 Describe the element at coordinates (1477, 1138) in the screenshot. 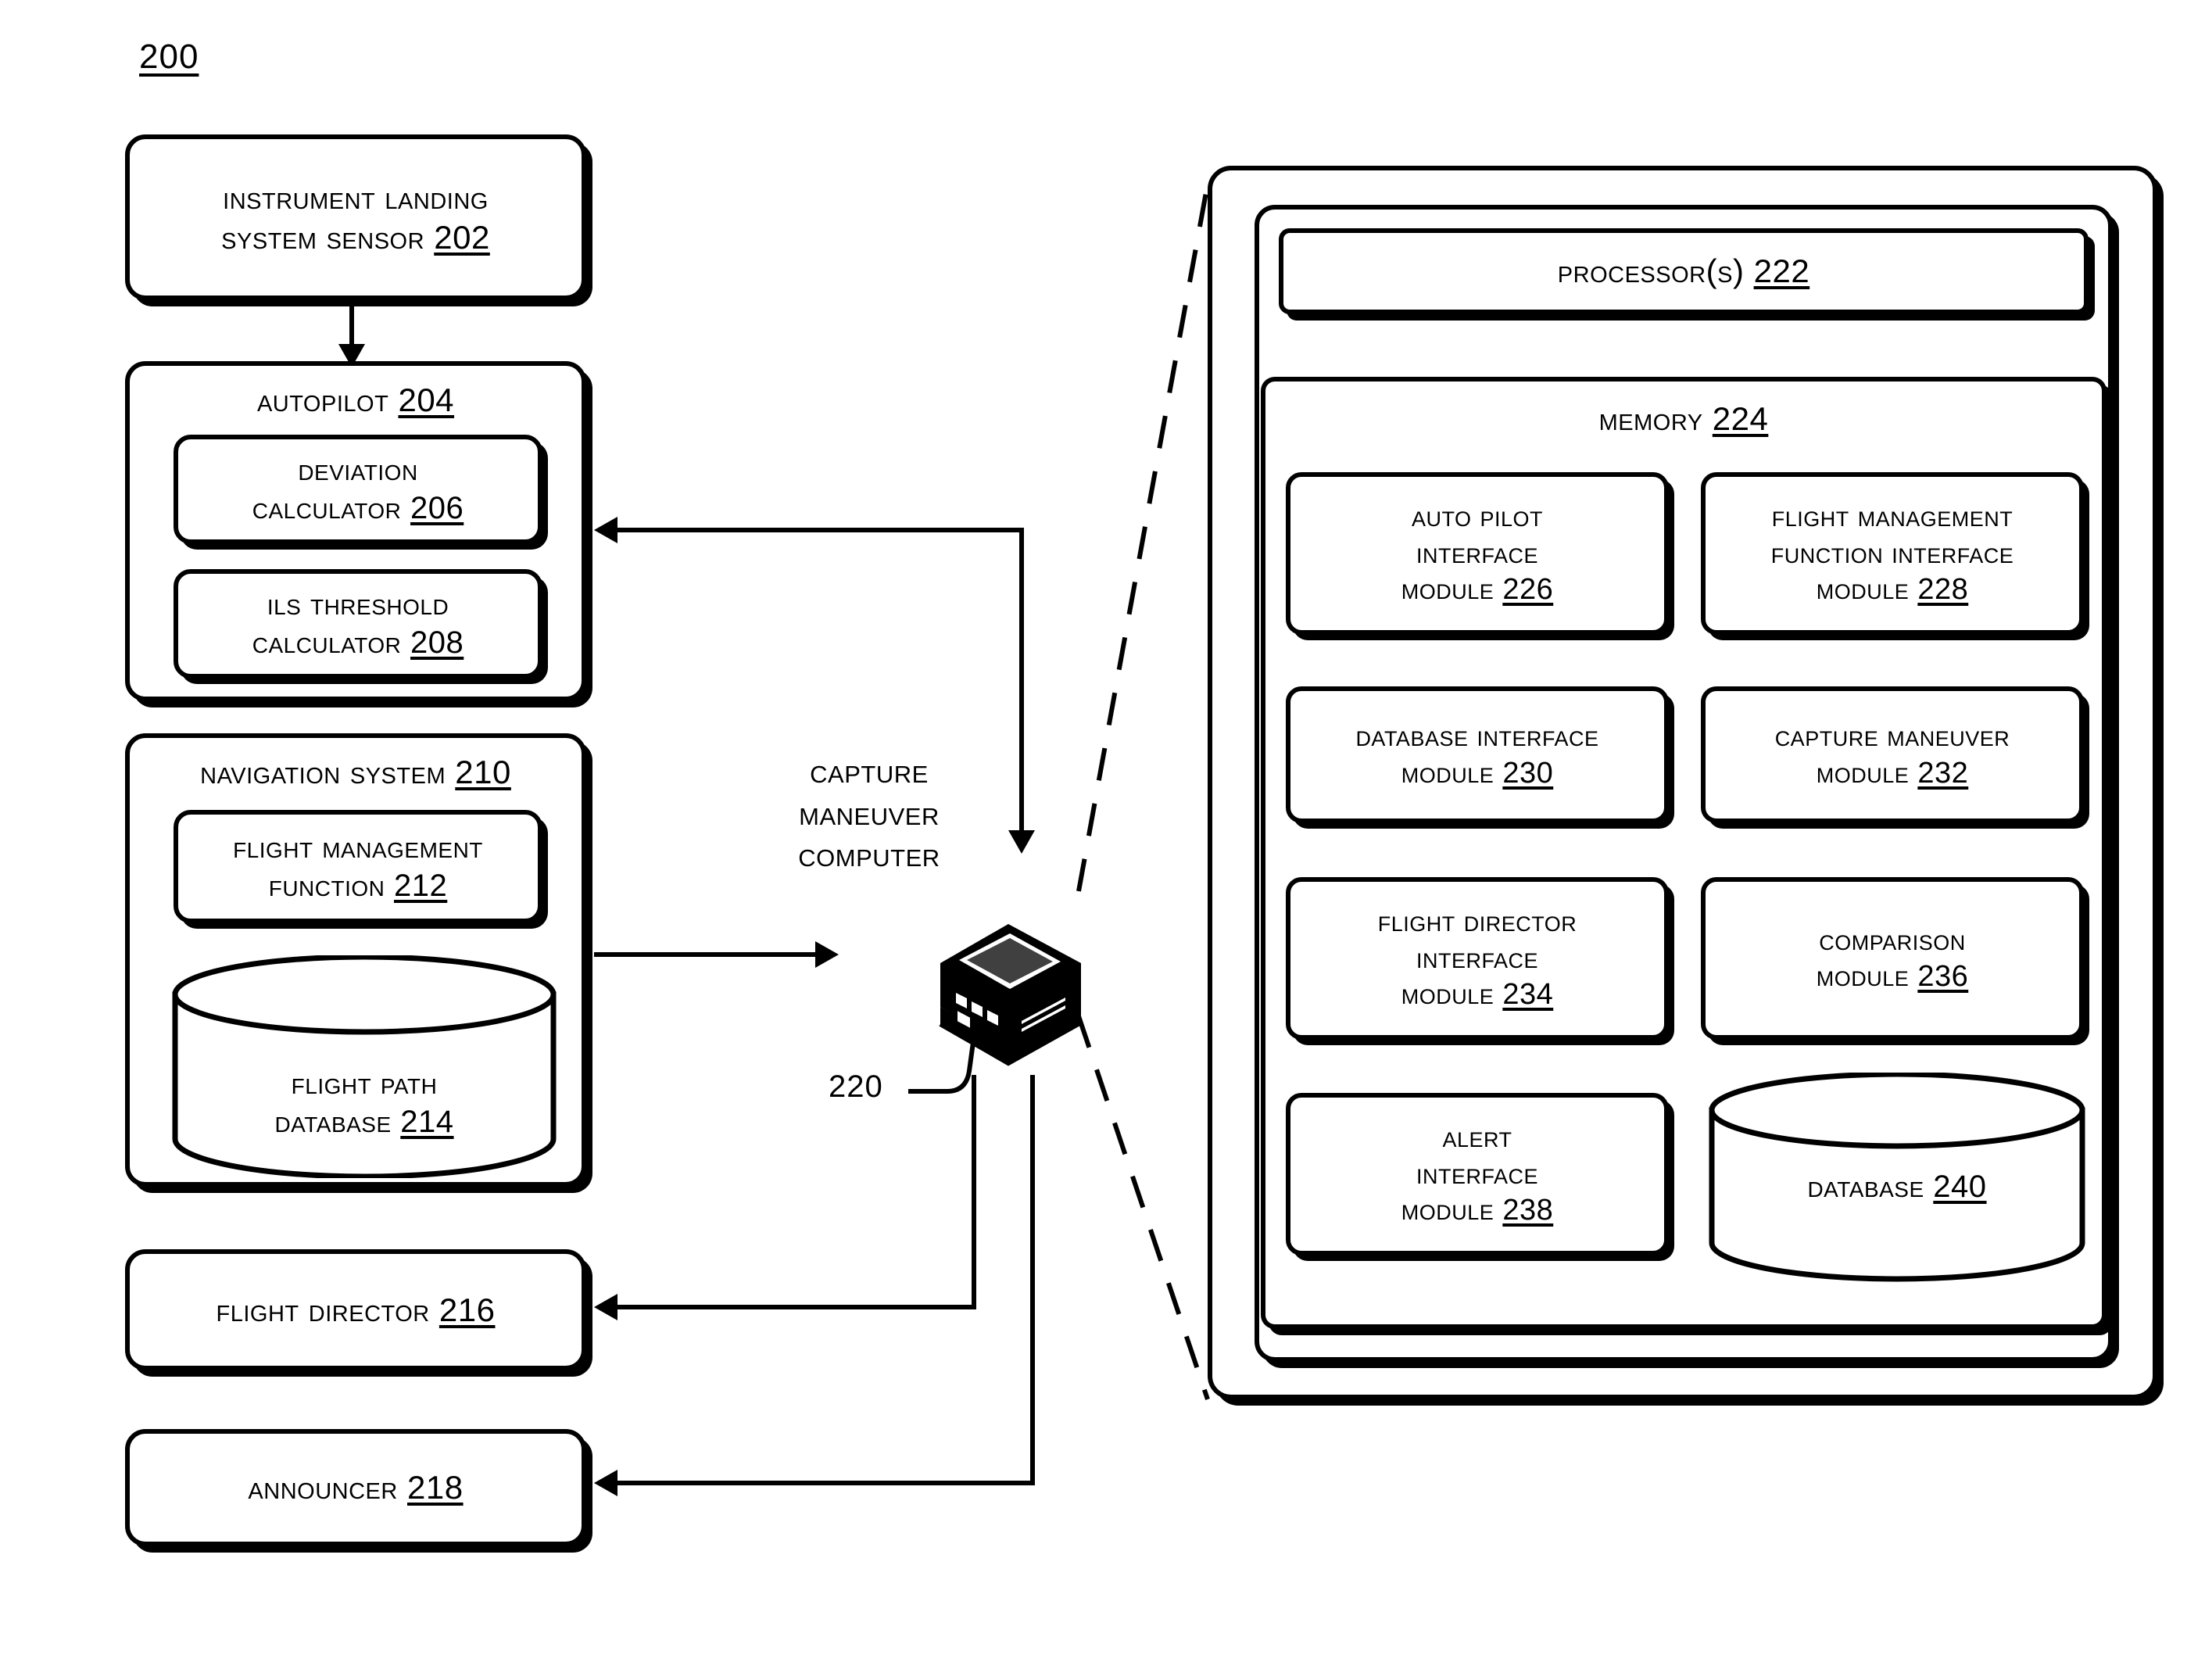

I see `module-238-line1: Alert` at that location.